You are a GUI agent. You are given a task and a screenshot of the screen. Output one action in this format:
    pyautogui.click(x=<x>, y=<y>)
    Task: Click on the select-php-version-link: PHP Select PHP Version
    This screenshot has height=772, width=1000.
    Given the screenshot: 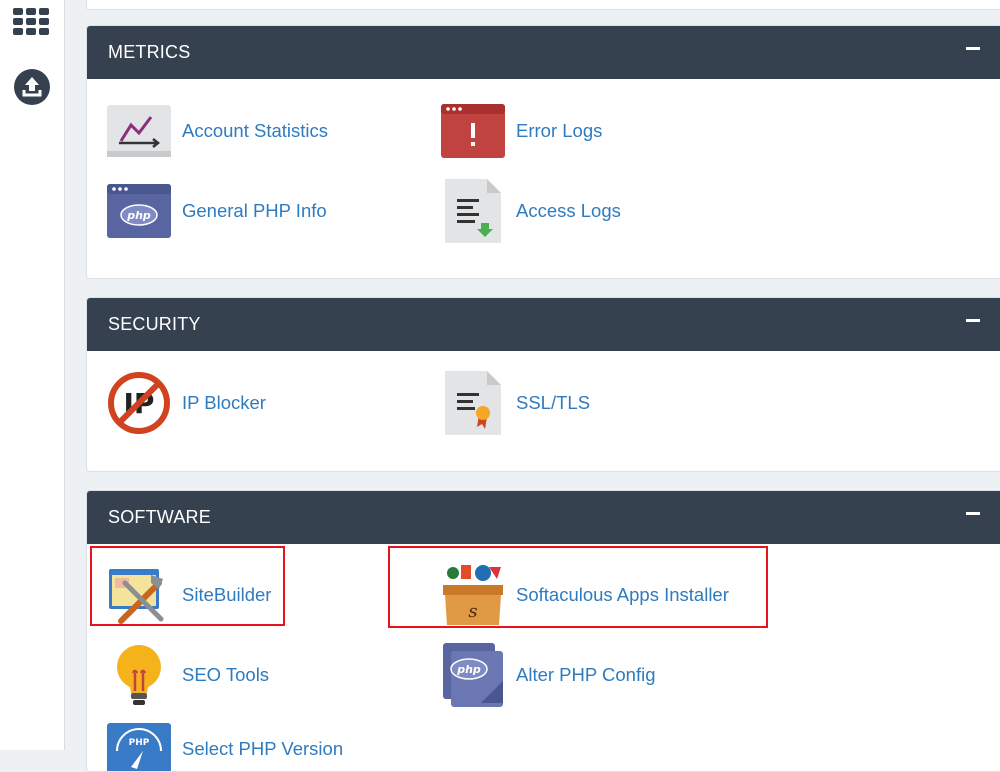 What is the action you would take?
    pyautogui.click(x=225, y=744)
    